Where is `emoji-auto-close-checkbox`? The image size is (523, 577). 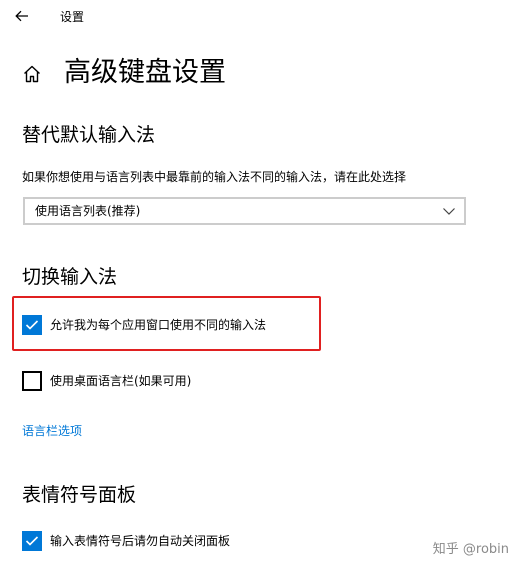 emoji-auto-close-checkbox is located at coordinates (32, 541).